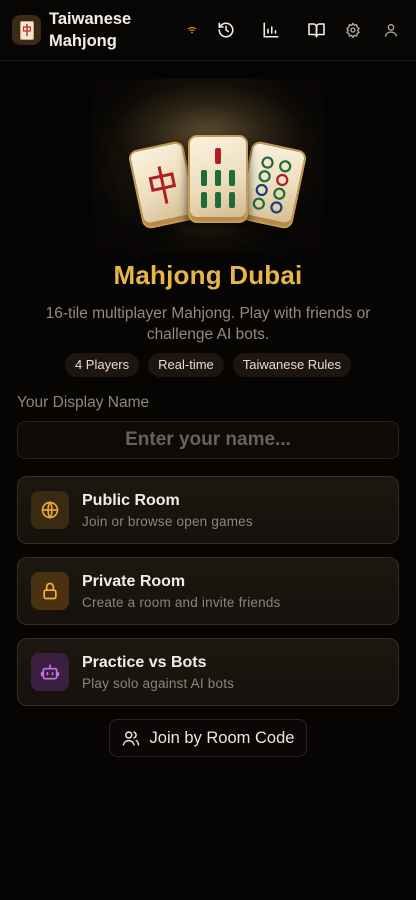  What do you see at coordinates (222, 737) in the screenshot?
I see `join-by-room-code-label: Join by Room Code` at bounding box center [222, 737].